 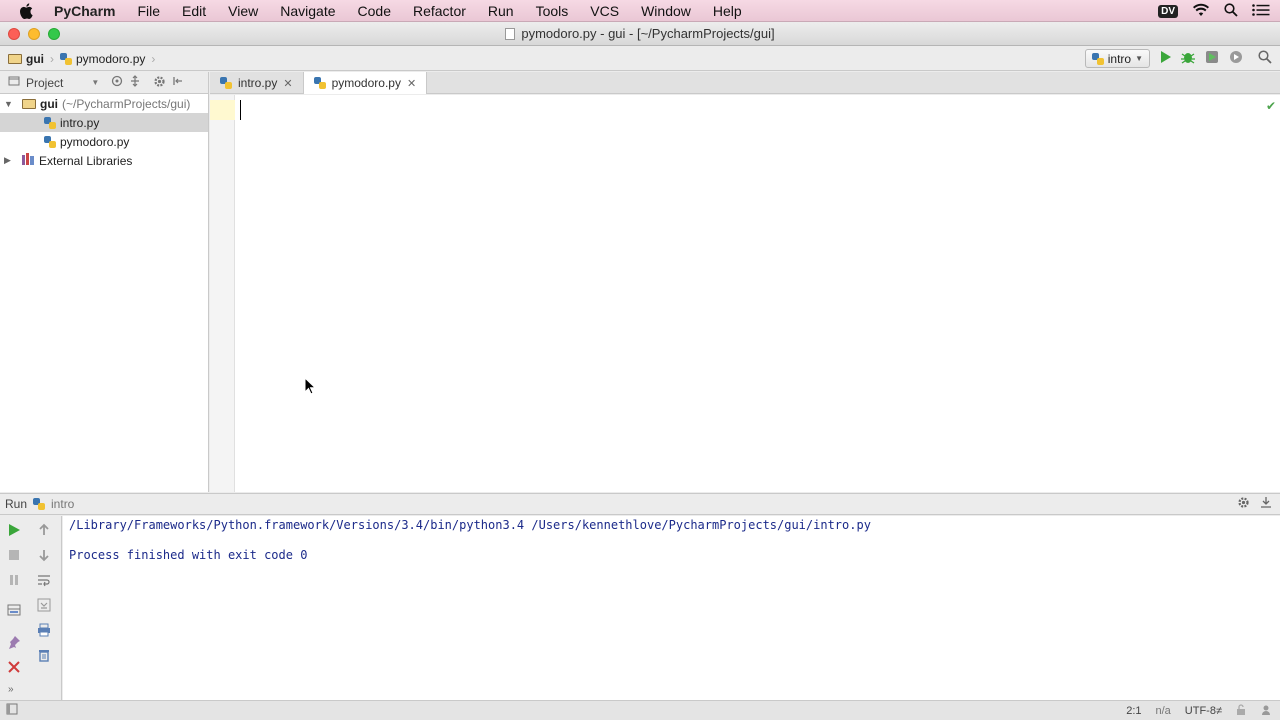 I want to click on apple-logo-icon, so click(x=28, y=10).